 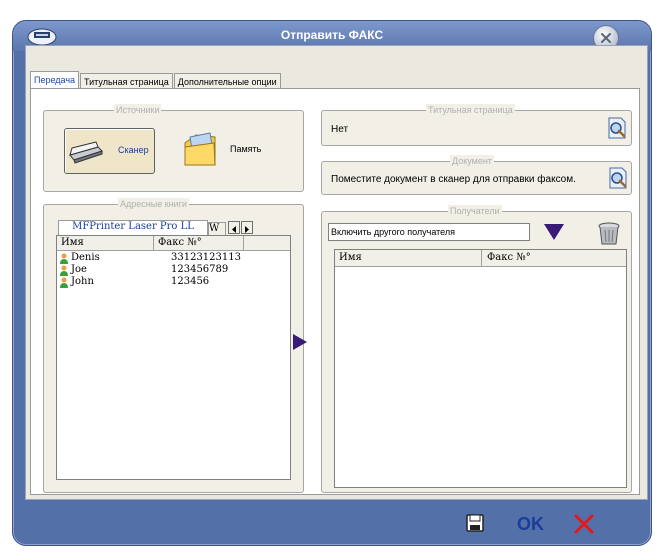 I want to click on contact-row: Joe 123456789, so click(x=174, y=270).